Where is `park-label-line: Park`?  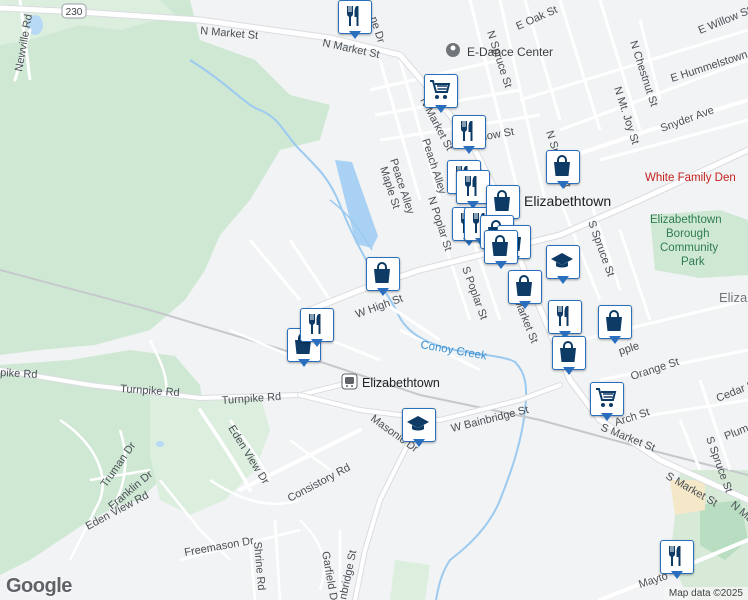 park-label-line: Park is located at coordinates (693, 262).